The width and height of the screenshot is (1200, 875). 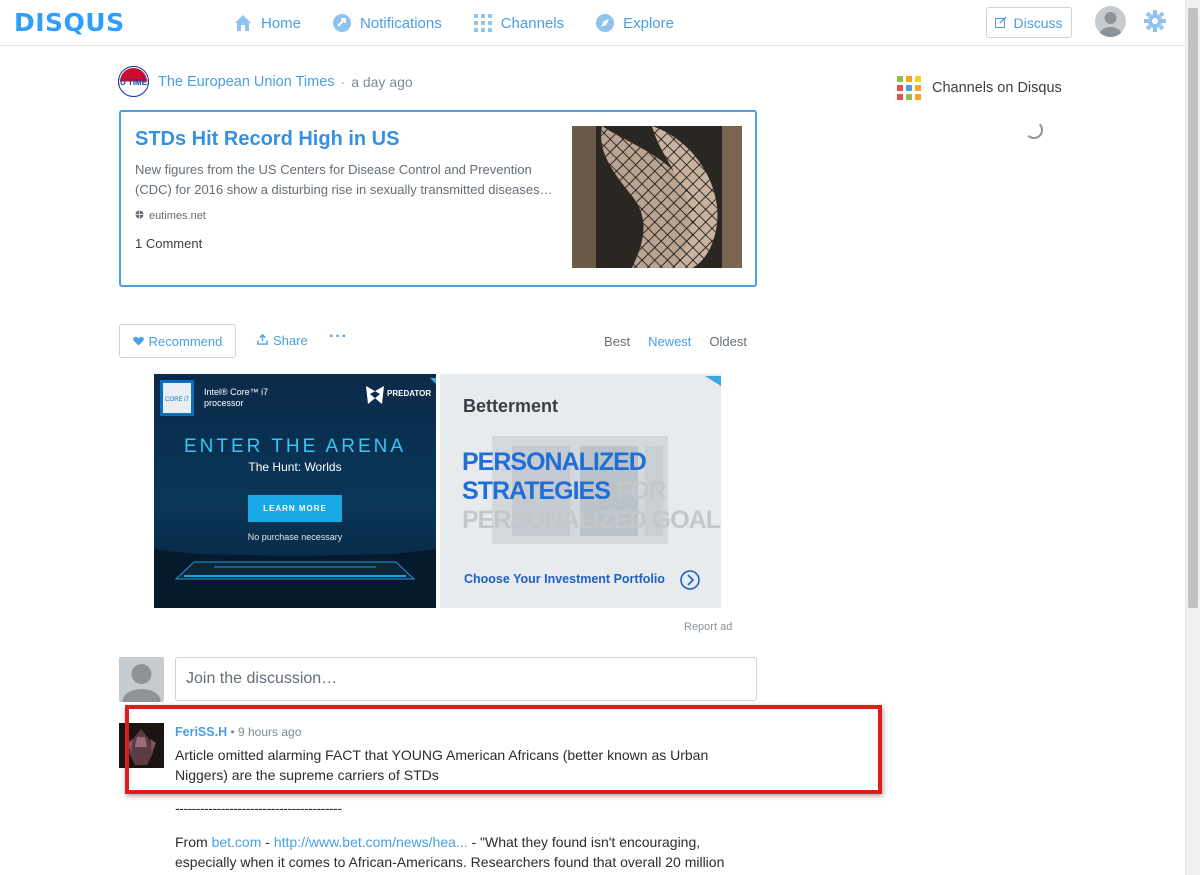 What do you see at coordinates (141, 679) in the screenshot?
I see `composer-avatar` at bounding box center [141, 679].